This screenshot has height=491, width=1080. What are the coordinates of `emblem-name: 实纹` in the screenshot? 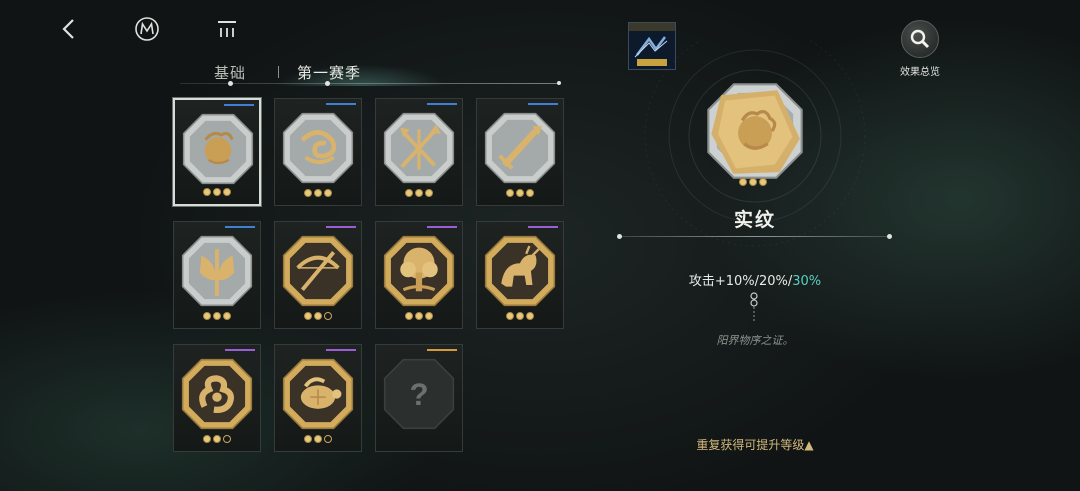 It's located at (754, 220).